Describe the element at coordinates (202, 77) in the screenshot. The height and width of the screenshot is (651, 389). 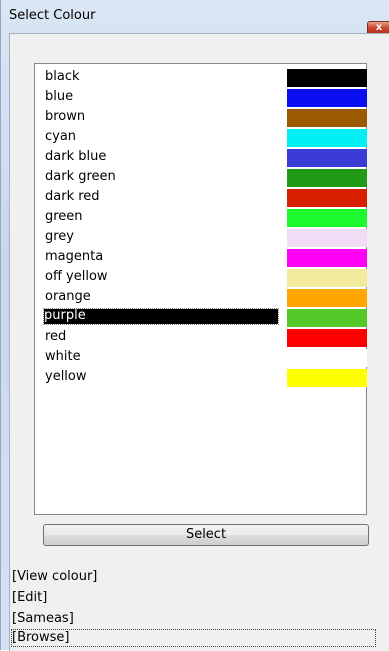
I see `list-item-black: black` at that location.